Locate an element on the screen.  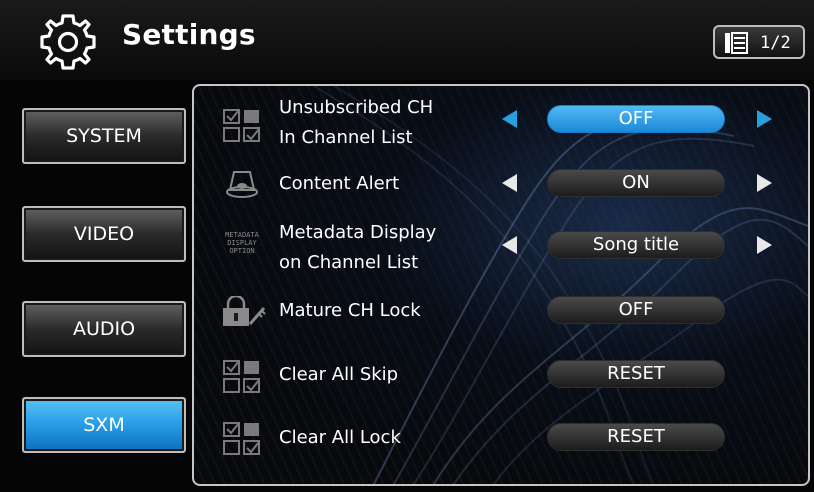
setting-label-mature-ch-lock: Mature CH Lock is located at coordinates (350, 310).